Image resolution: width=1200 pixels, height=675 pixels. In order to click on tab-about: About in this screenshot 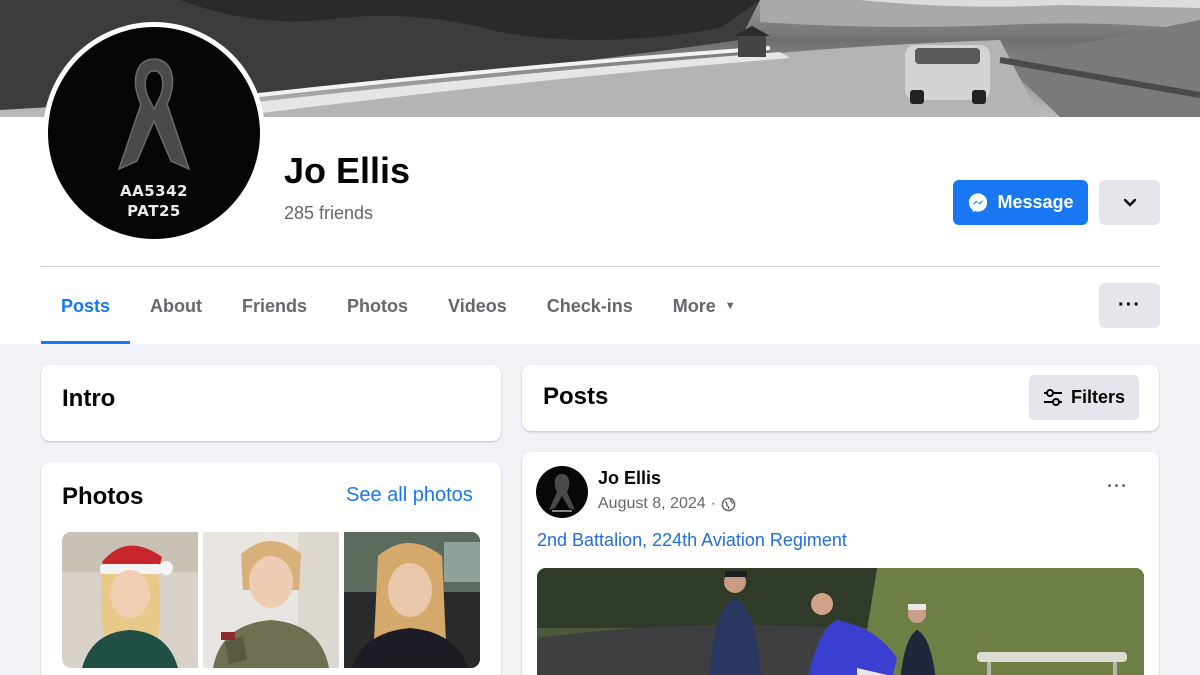, I will do `click(176, 306)`.